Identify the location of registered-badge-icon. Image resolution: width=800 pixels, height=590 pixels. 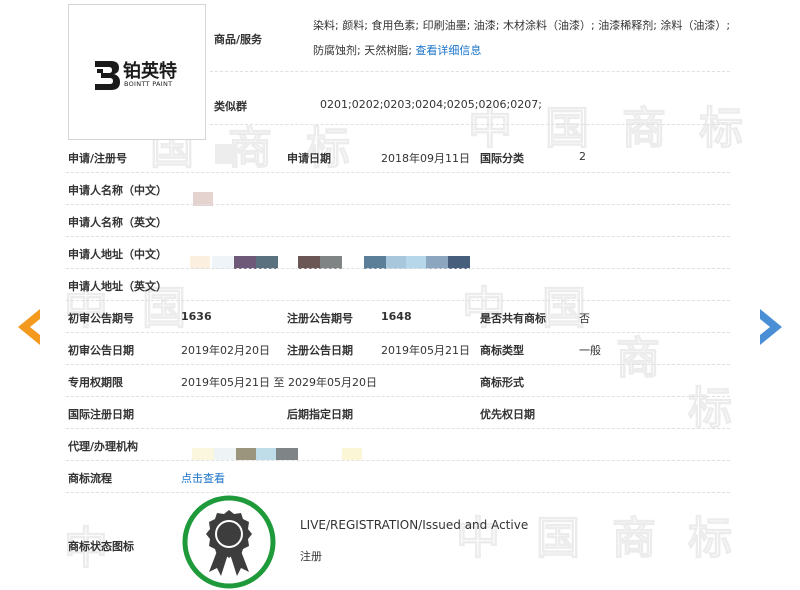
(229, 542).